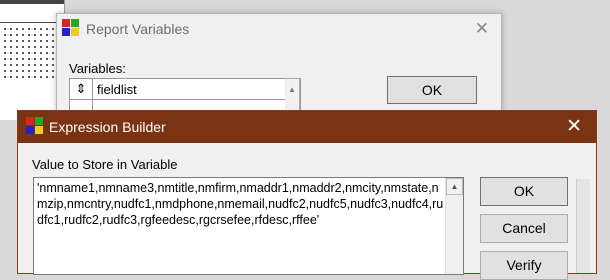 Image resolution: width=610 pixels, height=280 pixels. What do you see at coordinates (524, 228) in the screenshot?
I see `cancel-button: Cancel` at bounding box center [524, 228].